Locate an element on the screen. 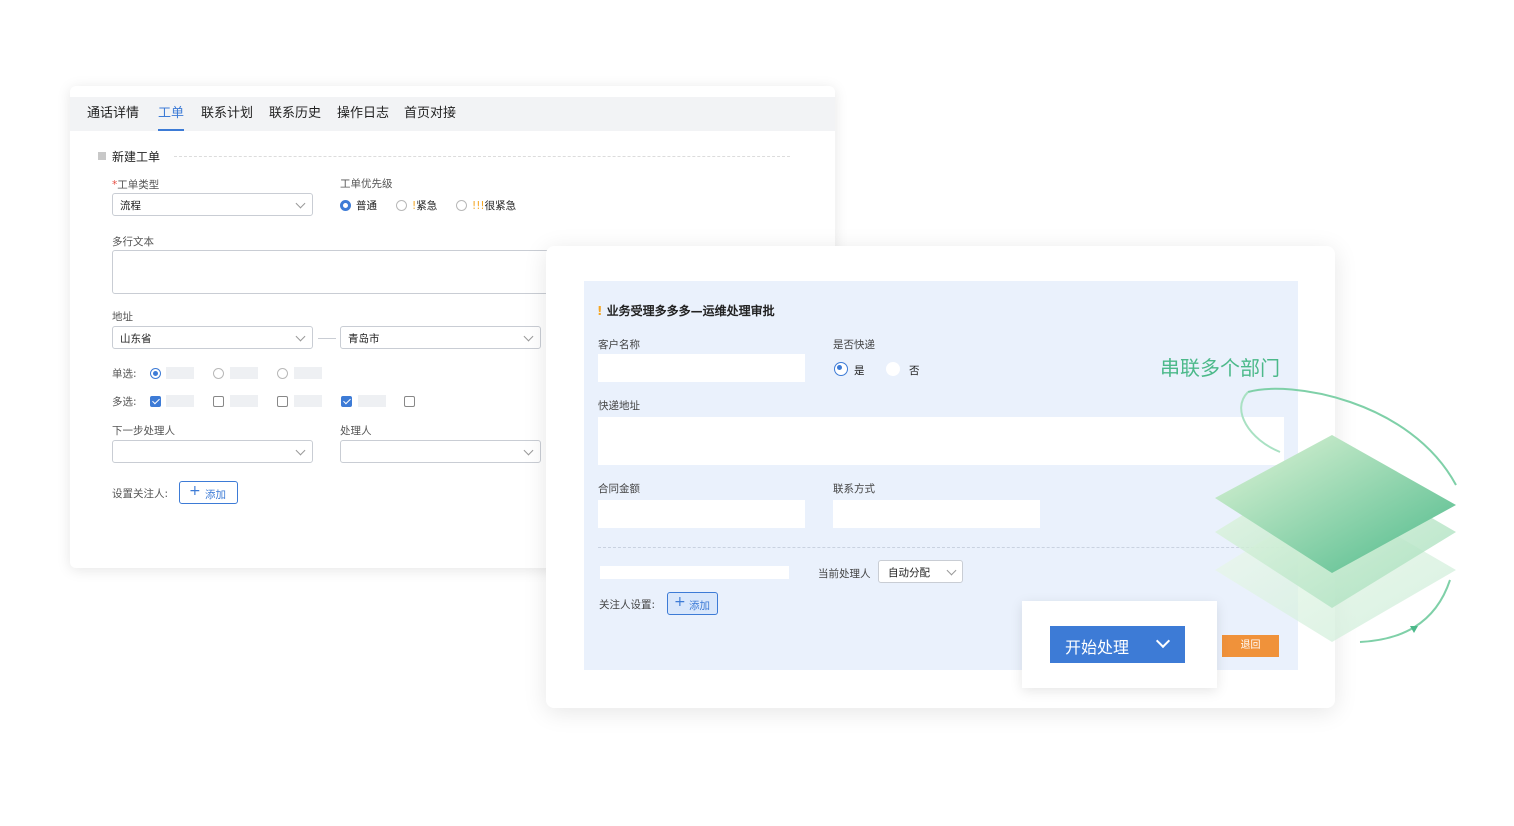 Image resolution: width=1514 pixels, height=826 pixels. priority-very-urgent-radio is located at coordinates (461, 205).